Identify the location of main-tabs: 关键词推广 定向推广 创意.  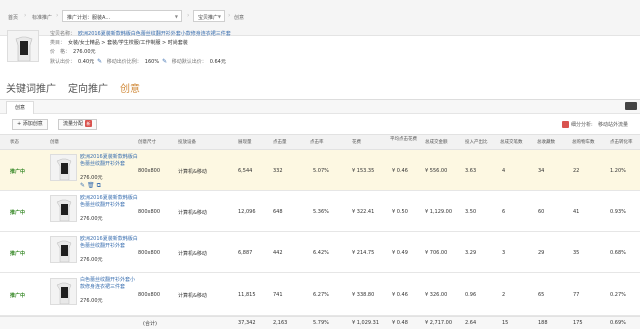
(320, 90).